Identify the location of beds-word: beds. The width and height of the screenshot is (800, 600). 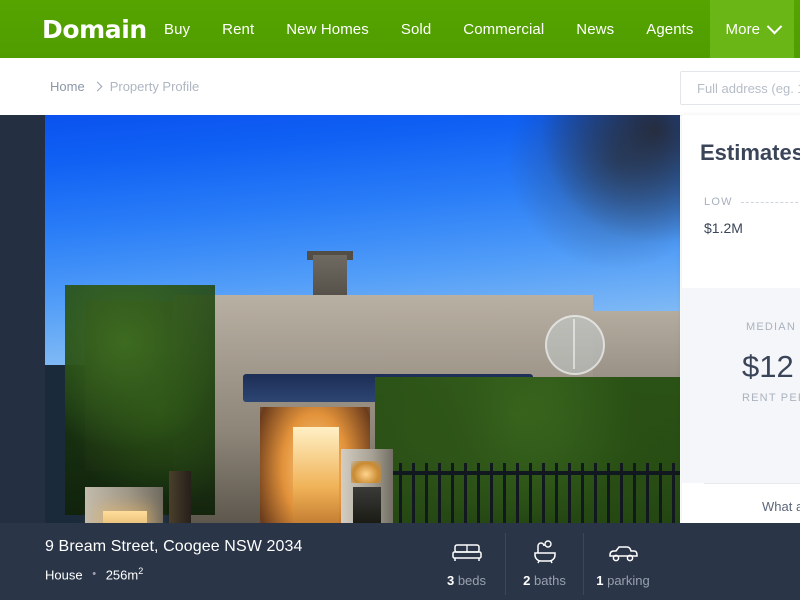
(470, 580).